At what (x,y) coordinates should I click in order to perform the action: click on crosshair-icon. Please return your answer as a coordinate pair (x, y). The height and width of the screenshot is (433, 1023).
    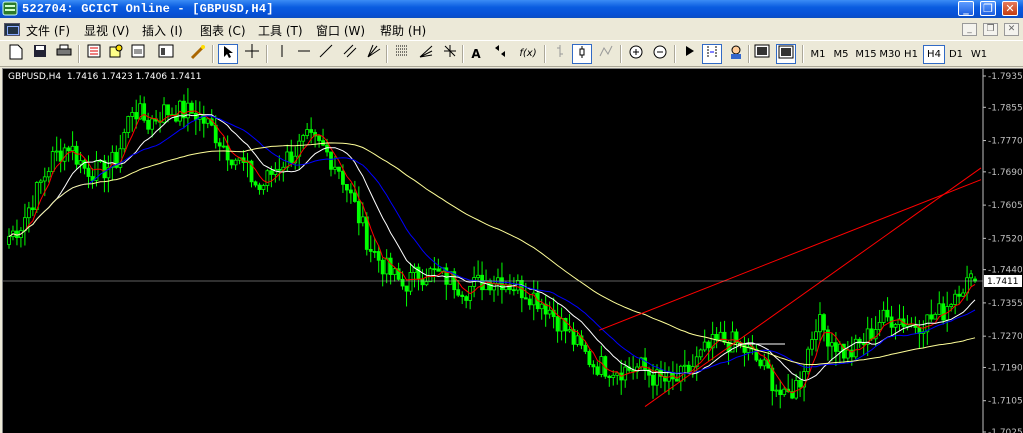
    Looking at the image, I should click on (252, 54).